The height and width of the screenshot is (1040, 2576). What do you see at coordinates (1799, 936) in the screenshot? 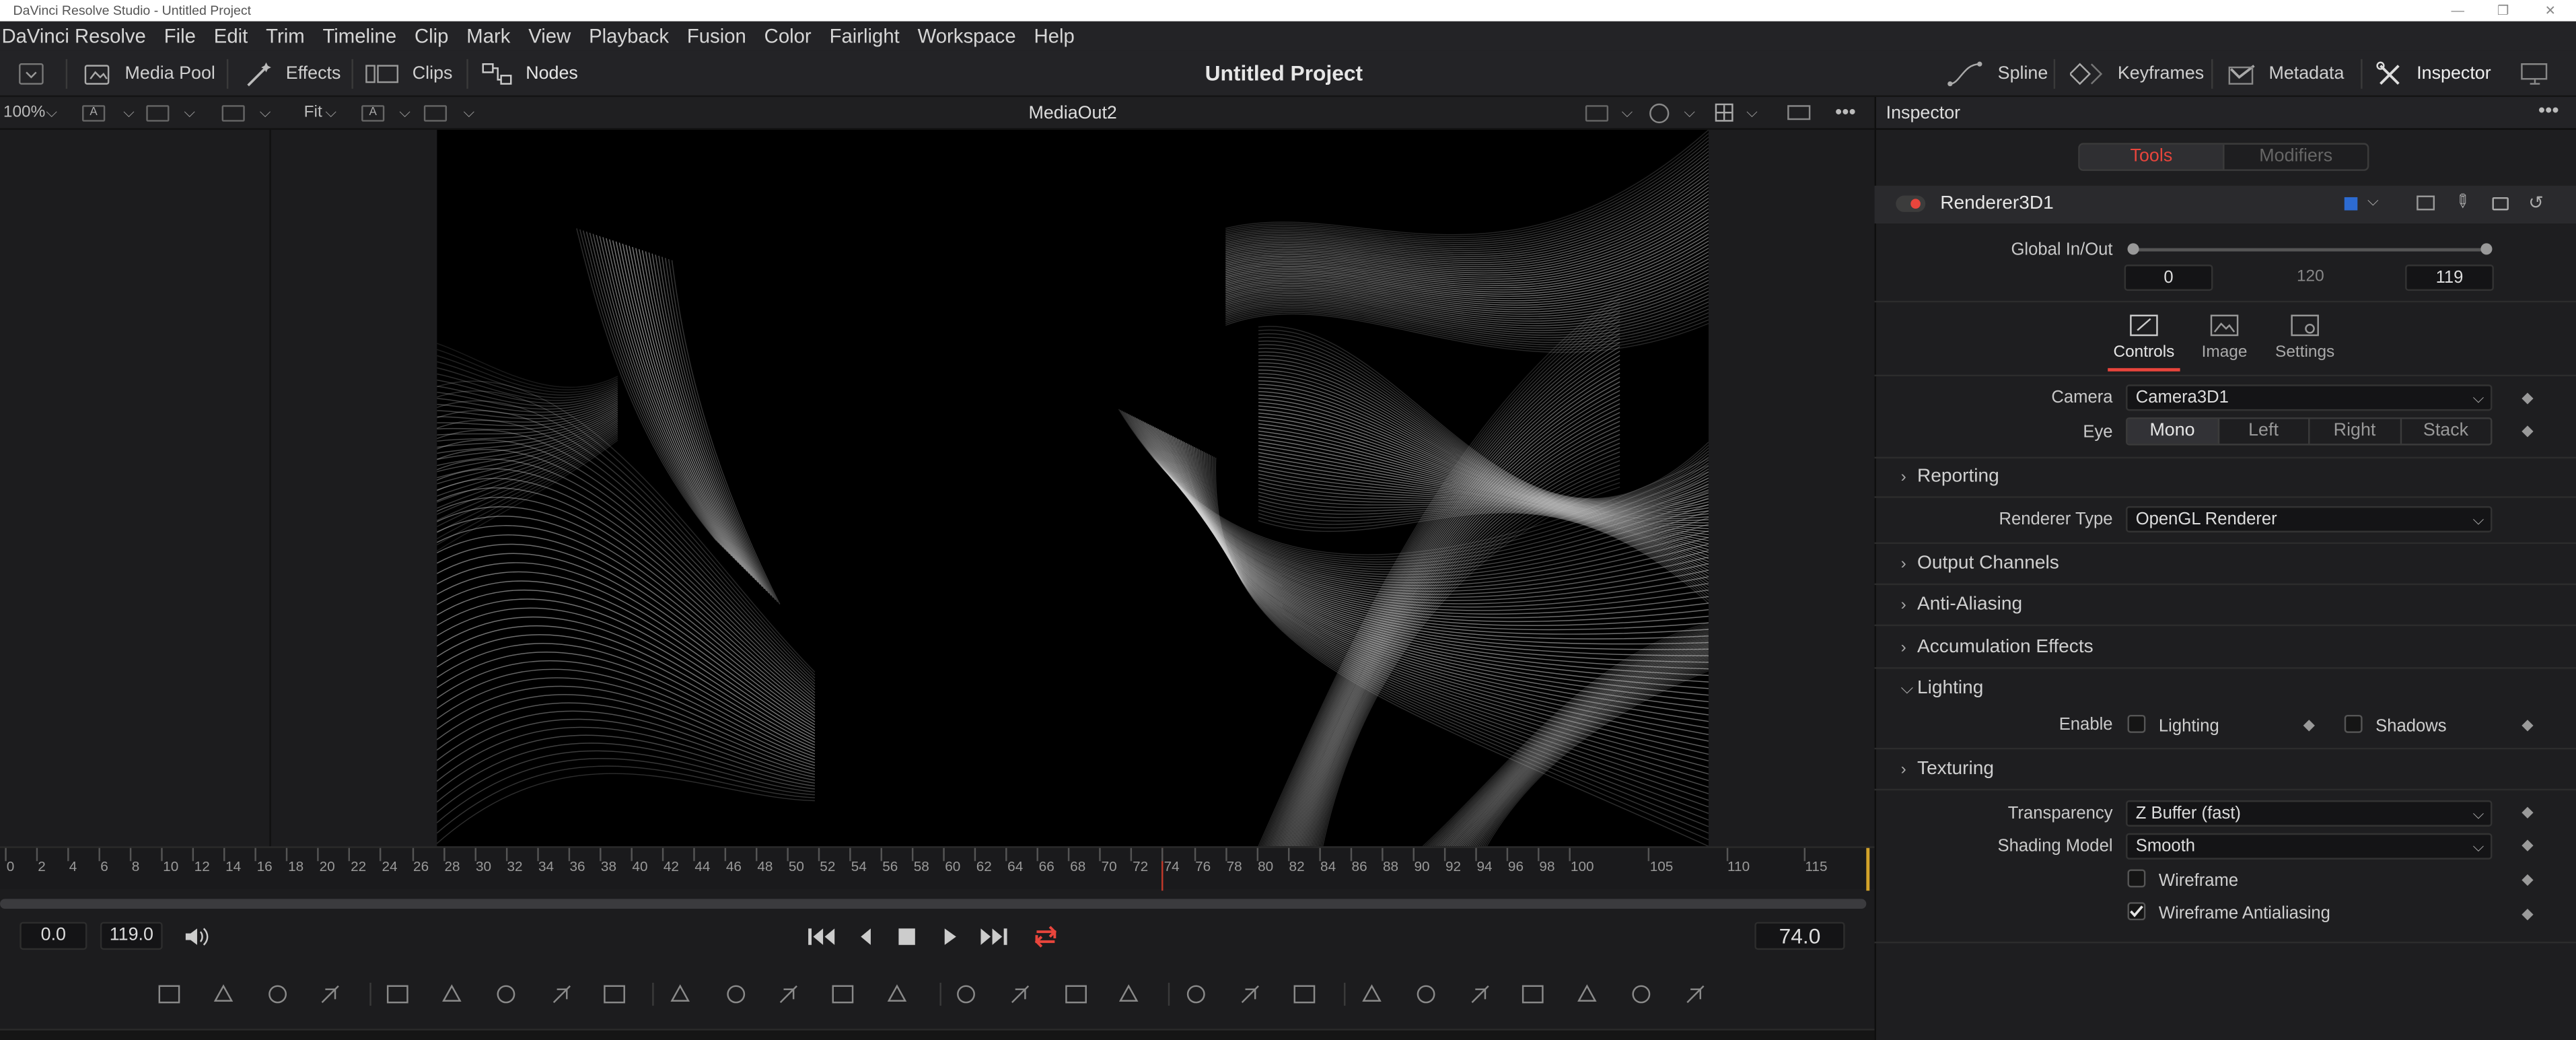
I see `current-time-field: 74.0` at bounding box center [1799, 936].